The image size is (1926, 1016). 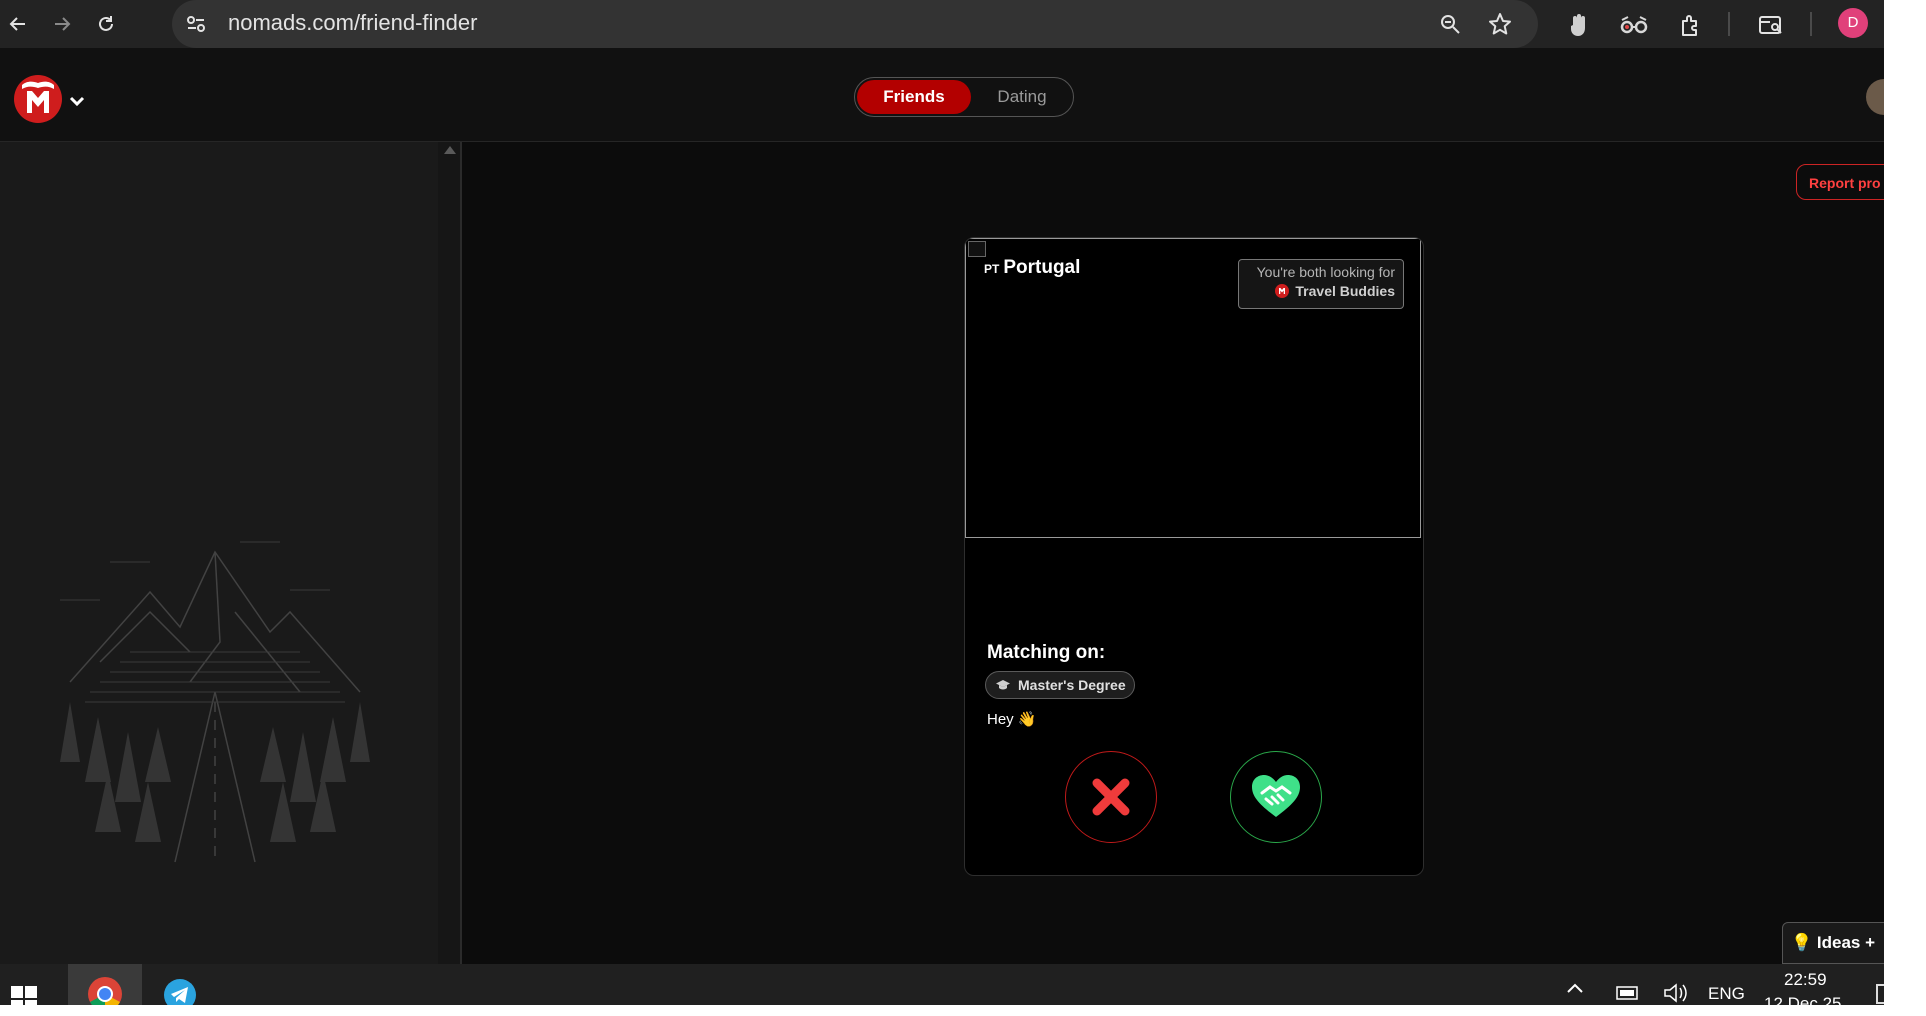 I want to click on browser-profile-avatar: D, so click(x=1853, y=23).